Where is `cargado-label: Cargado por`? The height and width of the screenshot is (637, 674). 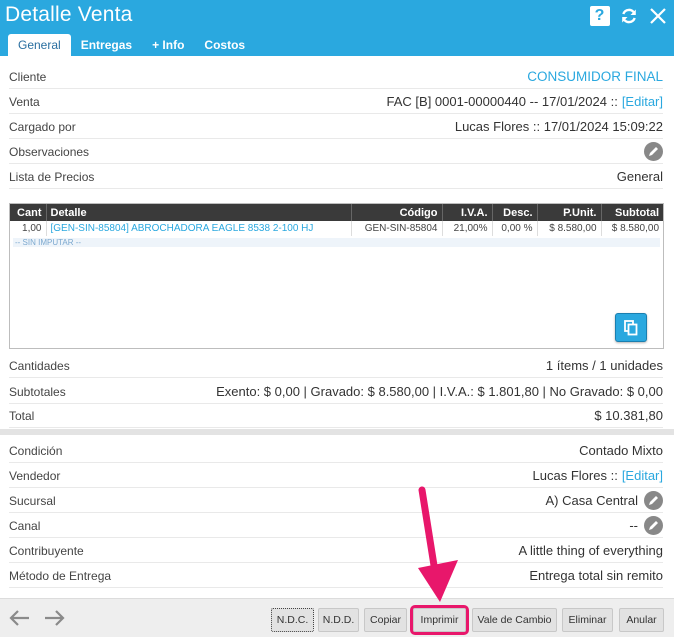 cargado-label: Cargado por is located at coordinates (42, 126).